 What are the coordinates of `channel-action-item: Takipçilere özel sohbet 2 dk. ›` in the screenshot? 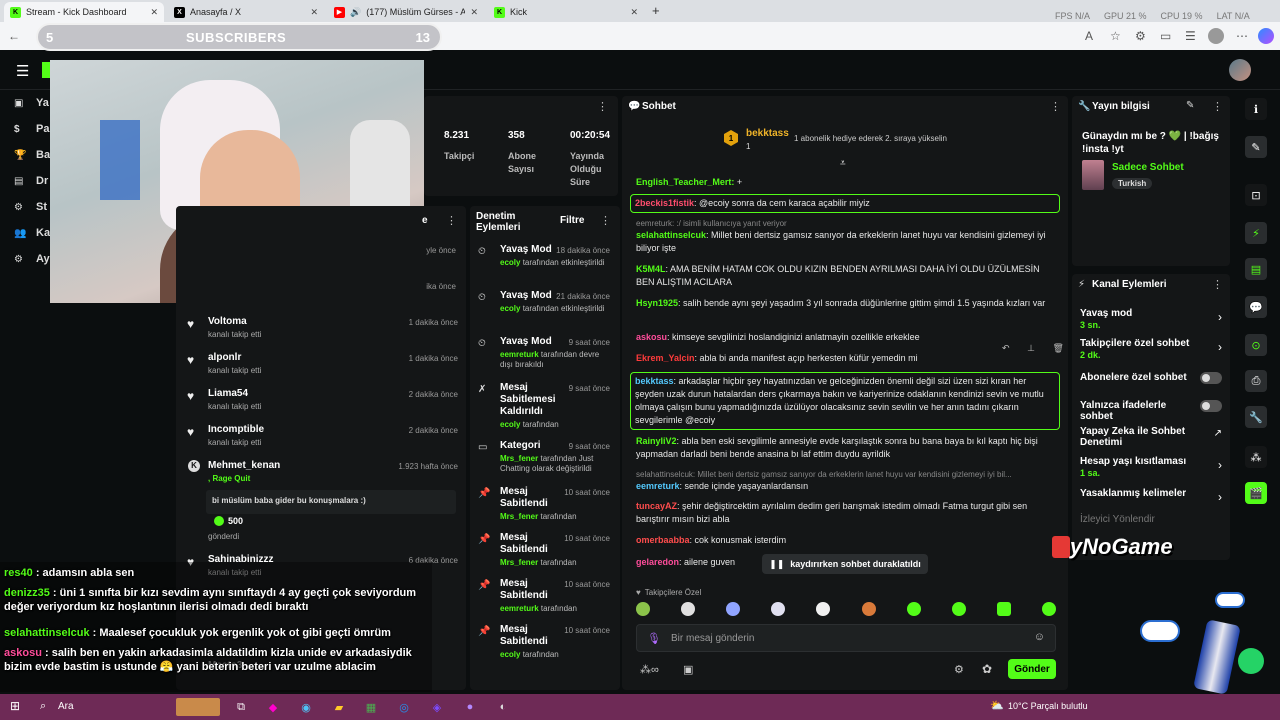 It's located at (1152, 350).